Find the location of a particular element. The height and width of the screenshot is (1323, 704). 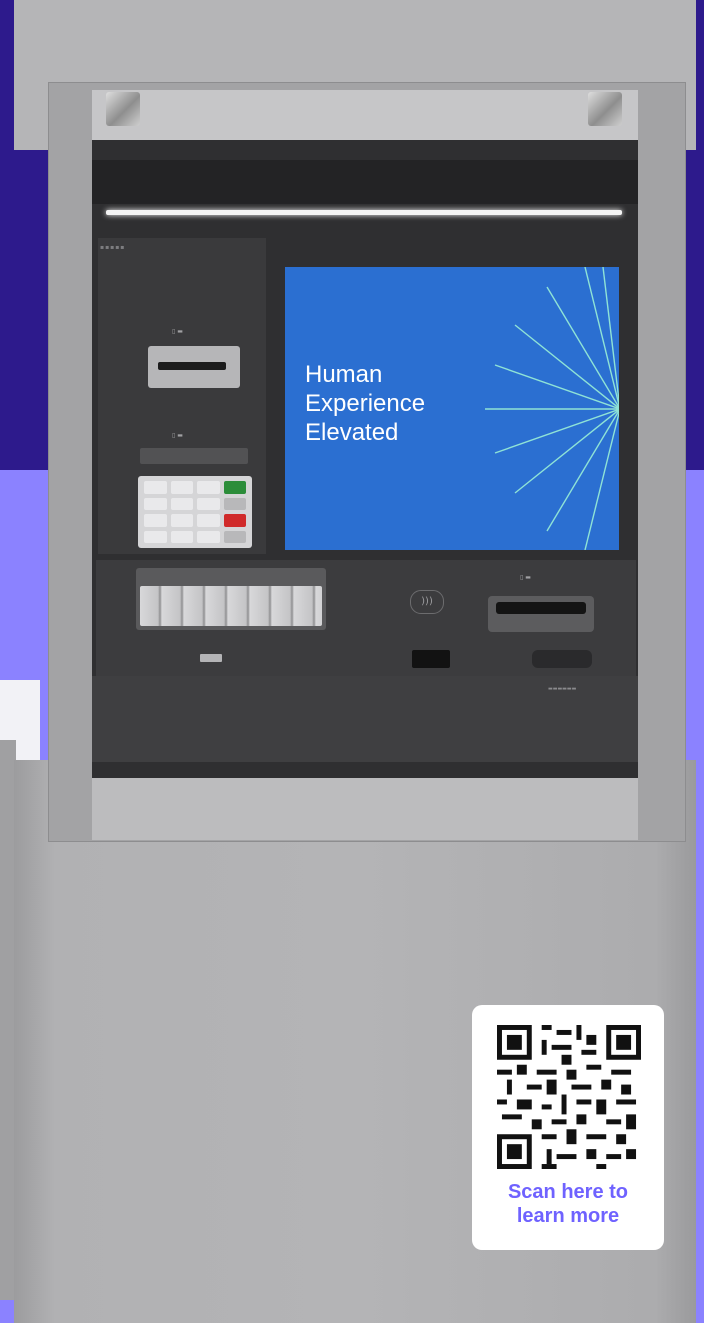

deposit-slot is located at coordinates (541, 608).